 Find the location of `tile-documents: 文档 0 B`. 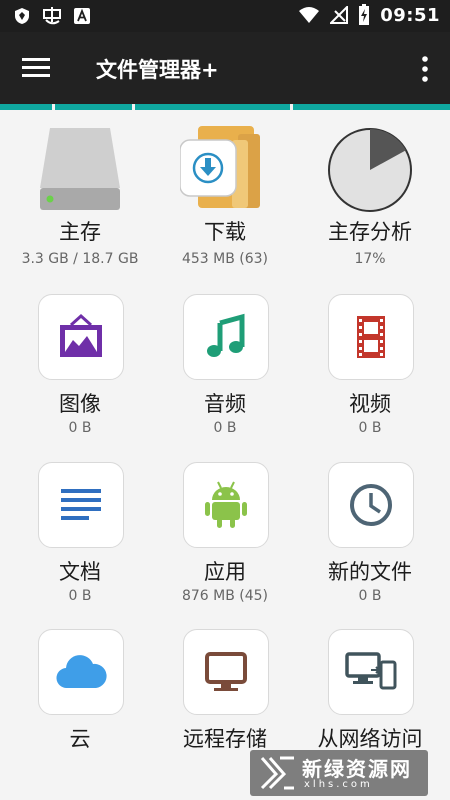

tile-documents: 文档 0 B is located at coordinates (80, 537).